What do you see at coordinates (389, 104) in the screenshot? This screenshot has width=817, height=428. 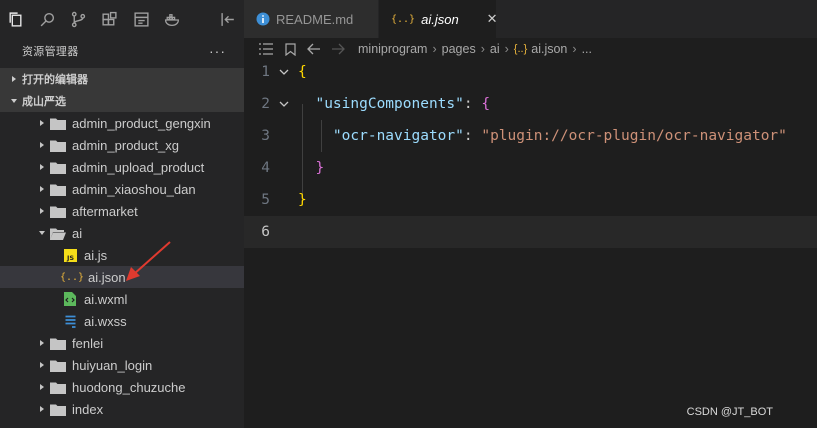 I see `code-token: "usingComponents"` at bounding box center [389, 104].